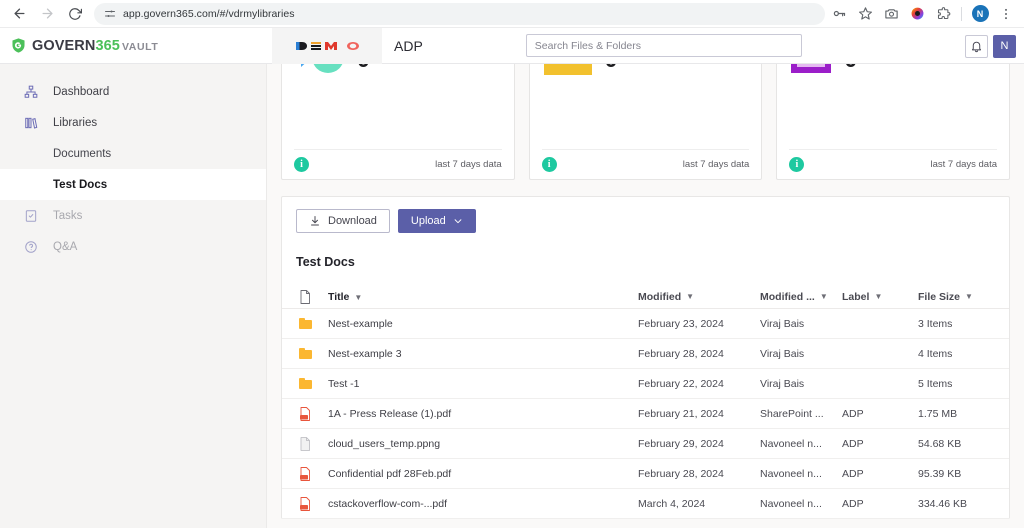 This screenshot has height=528, width=1024. What do you see at coordinates (961, 13) in the screenshot?
I see `toolbar-divider` at bounding box center [961, 13].